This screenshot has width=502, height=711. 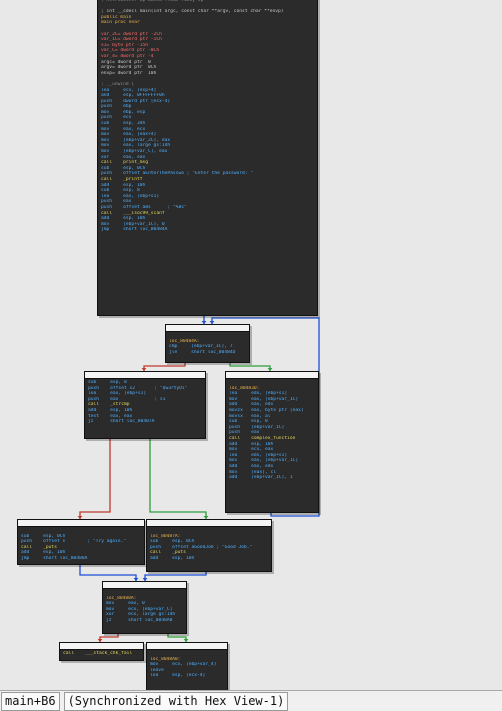 I want to click on asm-line: add [ebp+var_1C], 1, so click(x=272, y=478).